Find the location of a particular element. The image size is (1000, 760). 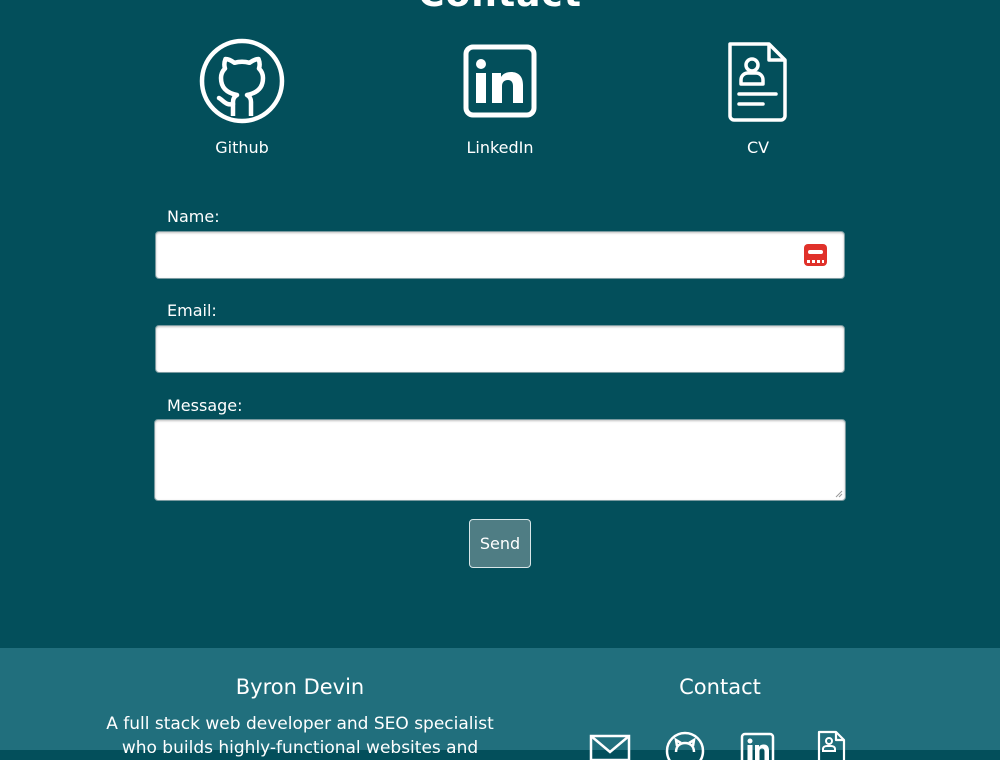

message-textarea is located at coordinates (500, 460).